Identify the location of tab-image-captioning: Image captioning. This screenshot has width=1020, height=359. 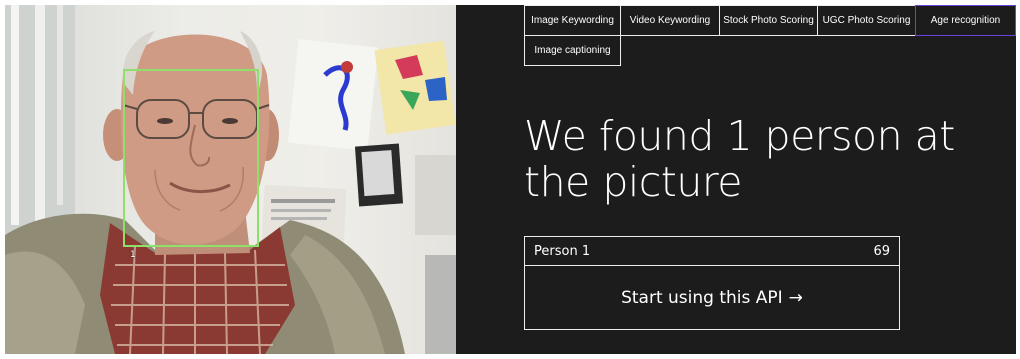
(572, 50).